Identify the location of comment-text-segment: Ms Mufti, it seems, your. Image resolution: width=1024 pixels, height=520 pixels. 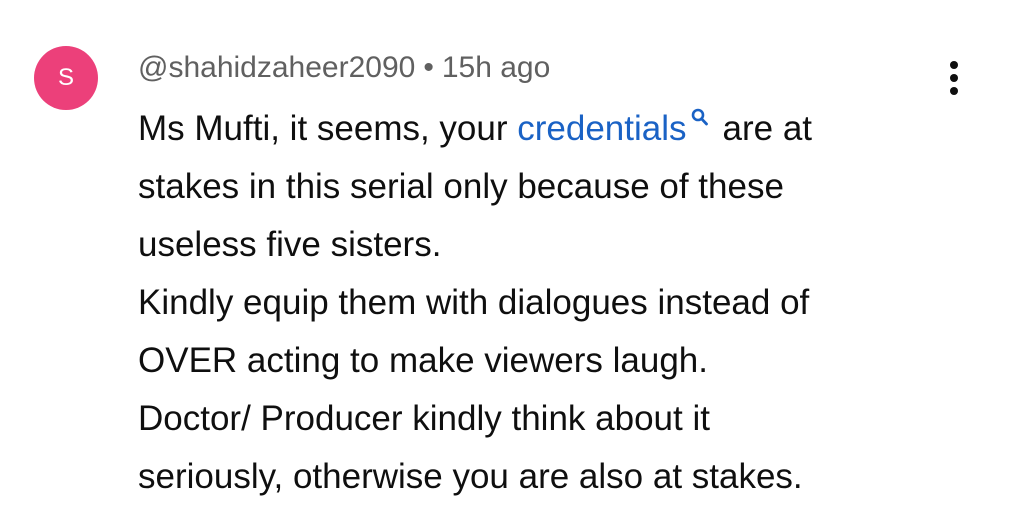
(328, 128).